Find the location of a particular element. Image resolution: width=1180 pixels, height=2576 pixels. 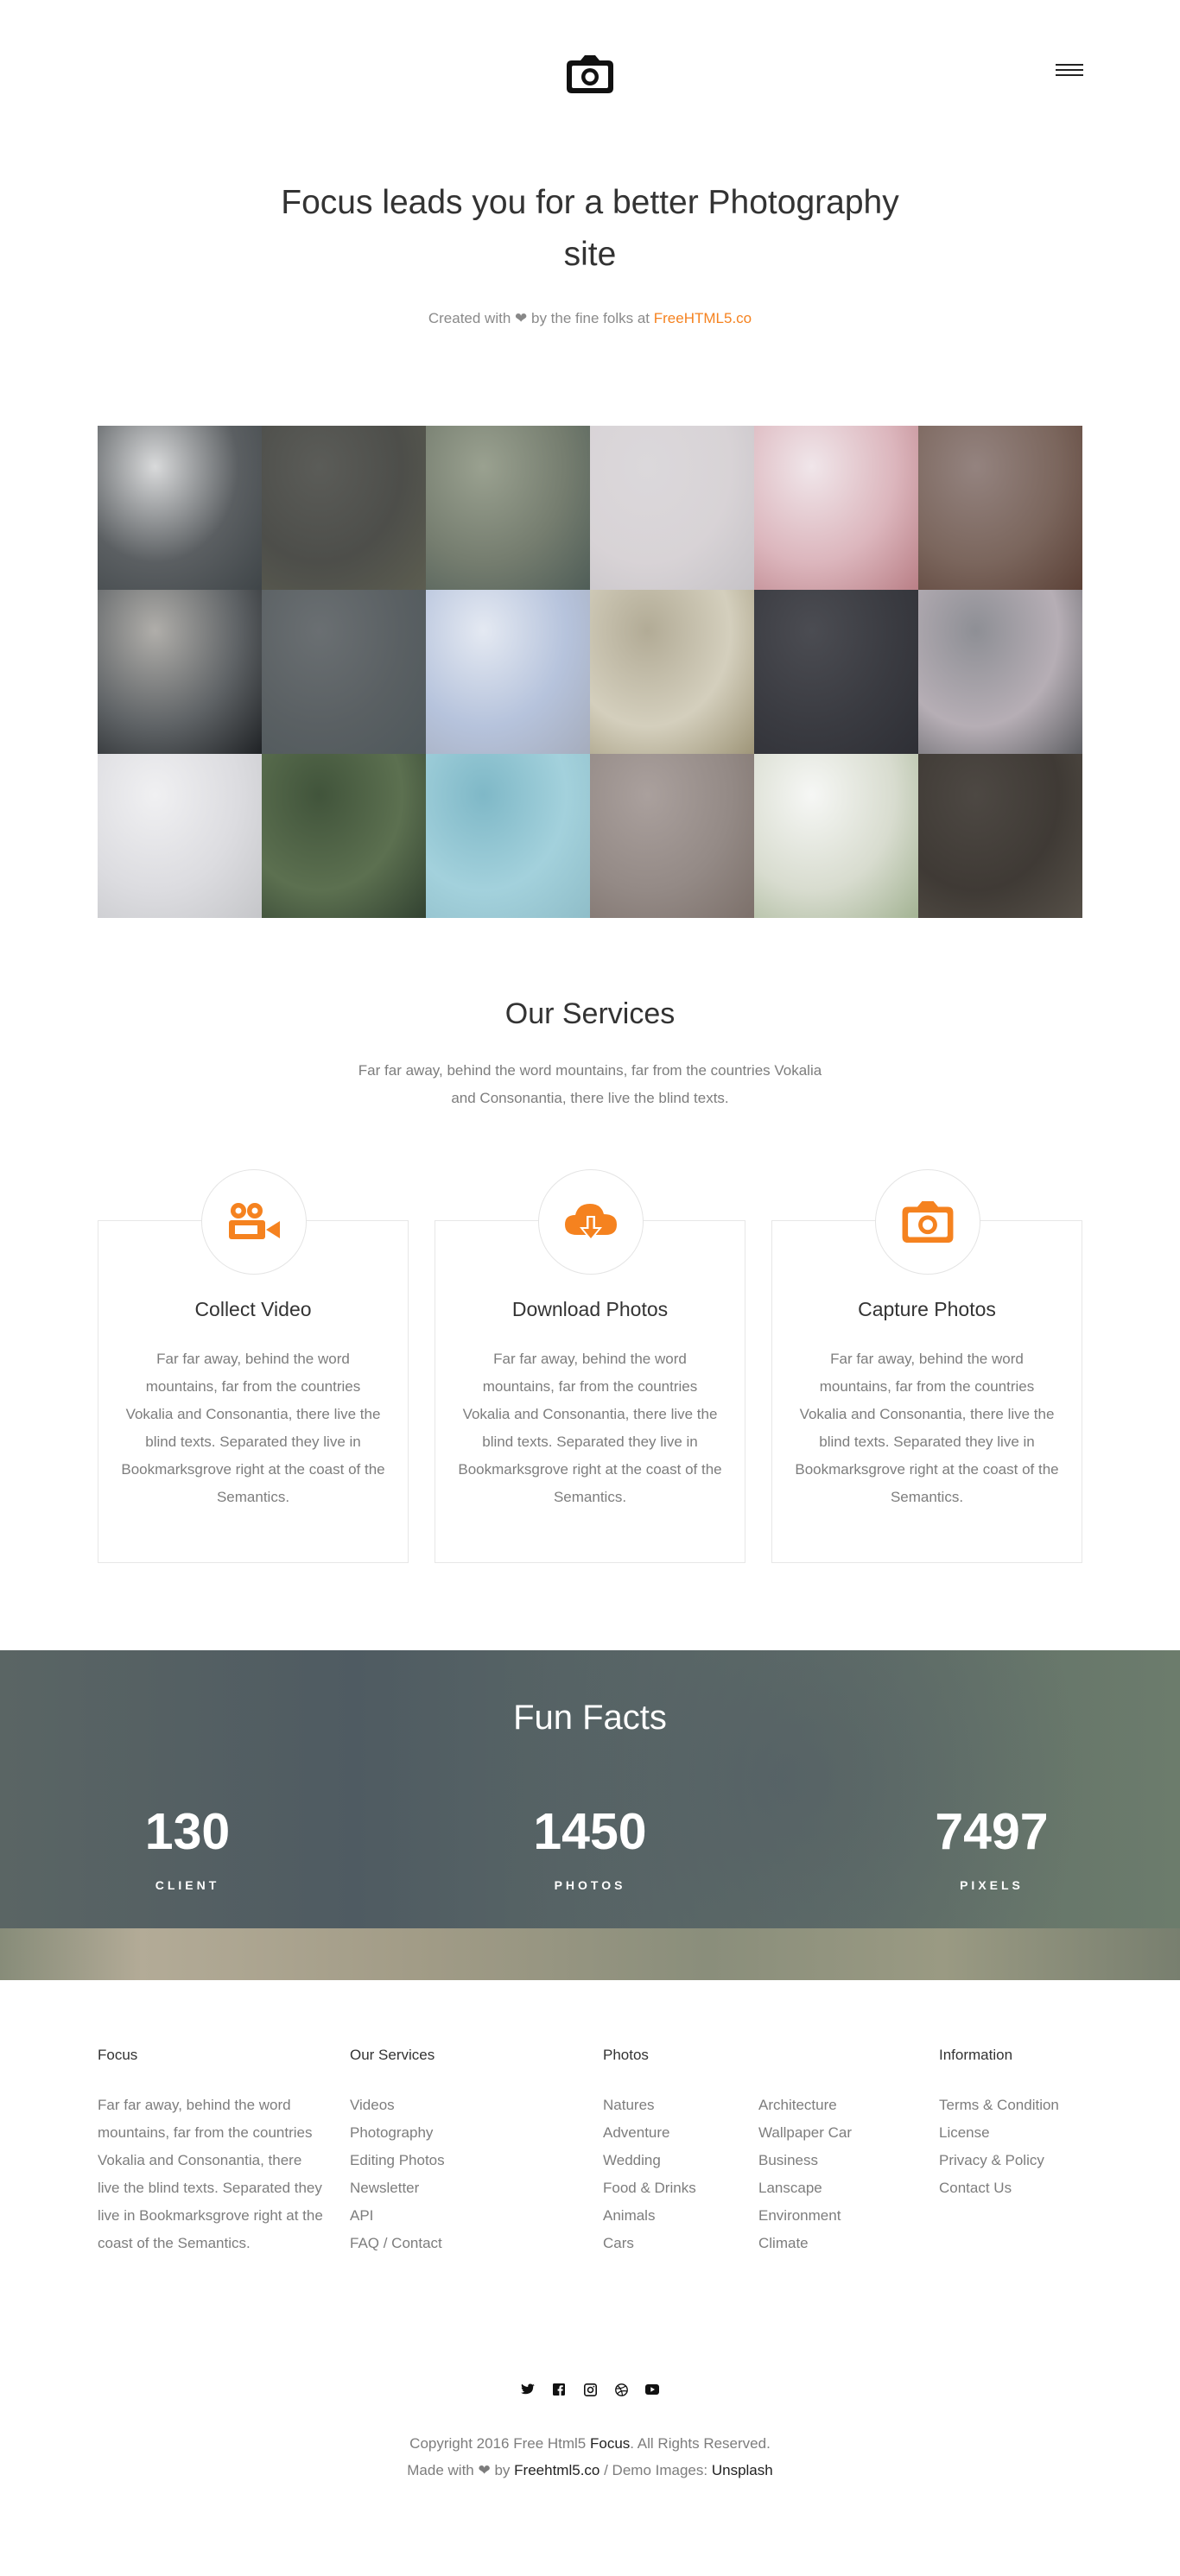

unsplash-link: Unsplash is located at coordinates (742, 2470).